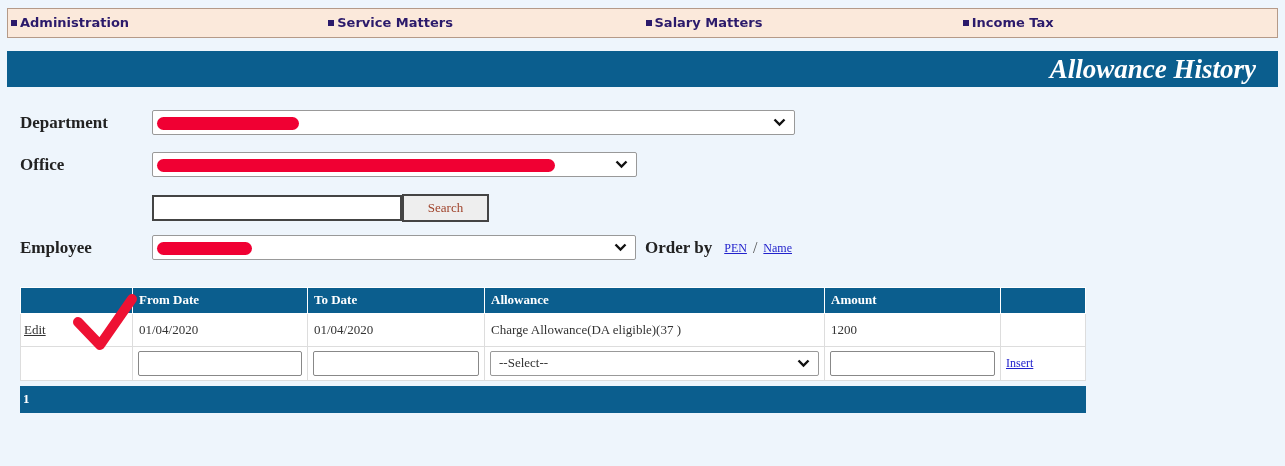 The image size is (1285, 466). What do you see at coordinates (654, 329) in the screenshot?
I see `table-cell: Charge Allowance(DA eligible)(37 )` at bounding box center [654, 329].